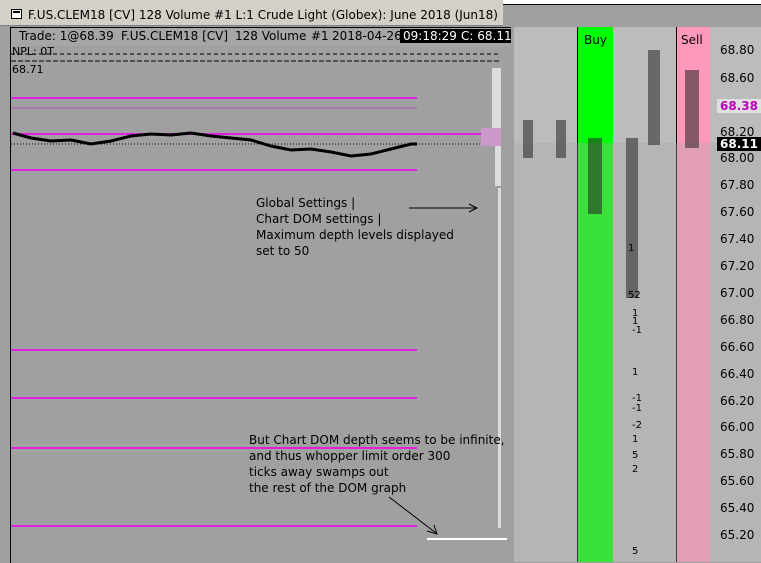  I want to click on ladder-price: 66.20, so click(737, 401).